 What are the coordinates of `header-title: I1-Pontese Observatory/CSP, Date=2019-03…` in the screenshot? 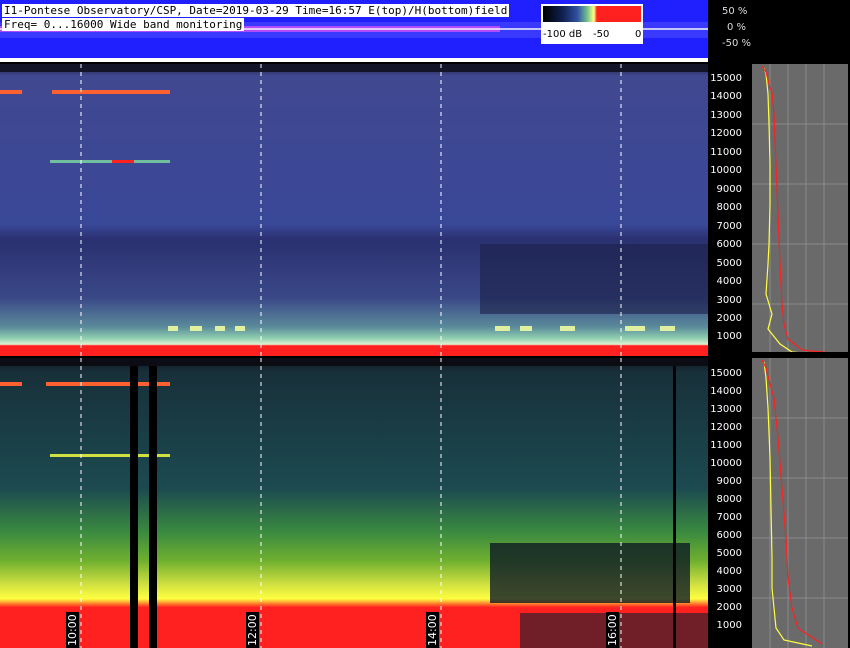 It's located at (256, 10).